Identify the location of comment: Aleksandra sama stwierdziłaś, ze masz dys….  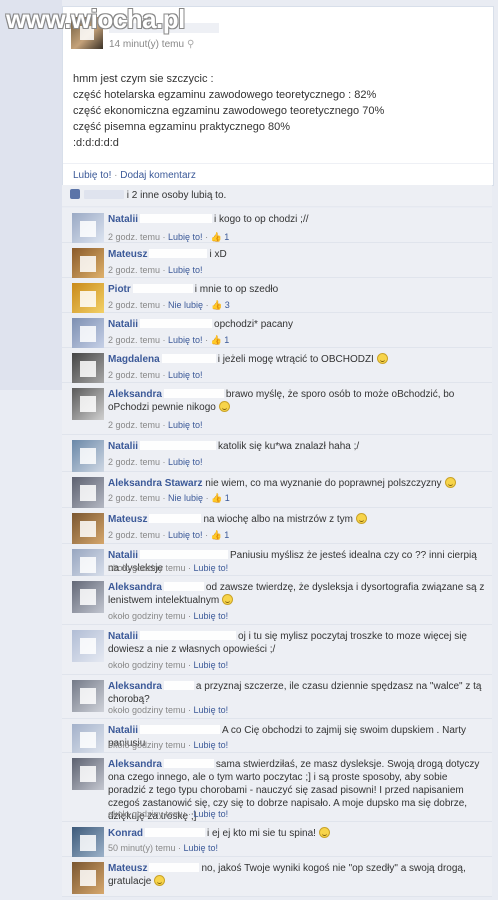
(277, 787).